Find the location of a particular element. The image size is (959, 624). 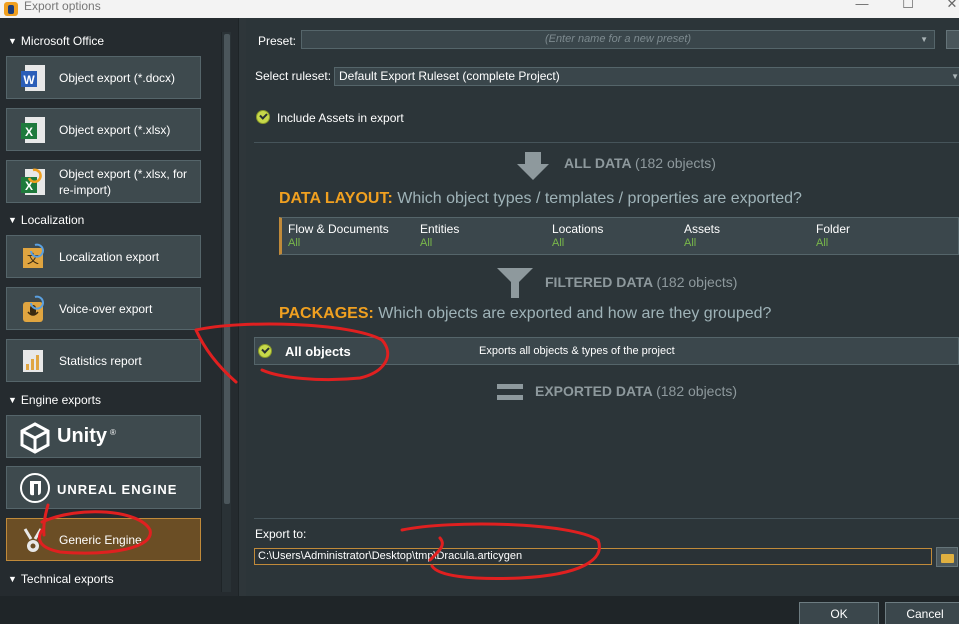

export-to-label: Export to: is located at coordinates (281, 534).